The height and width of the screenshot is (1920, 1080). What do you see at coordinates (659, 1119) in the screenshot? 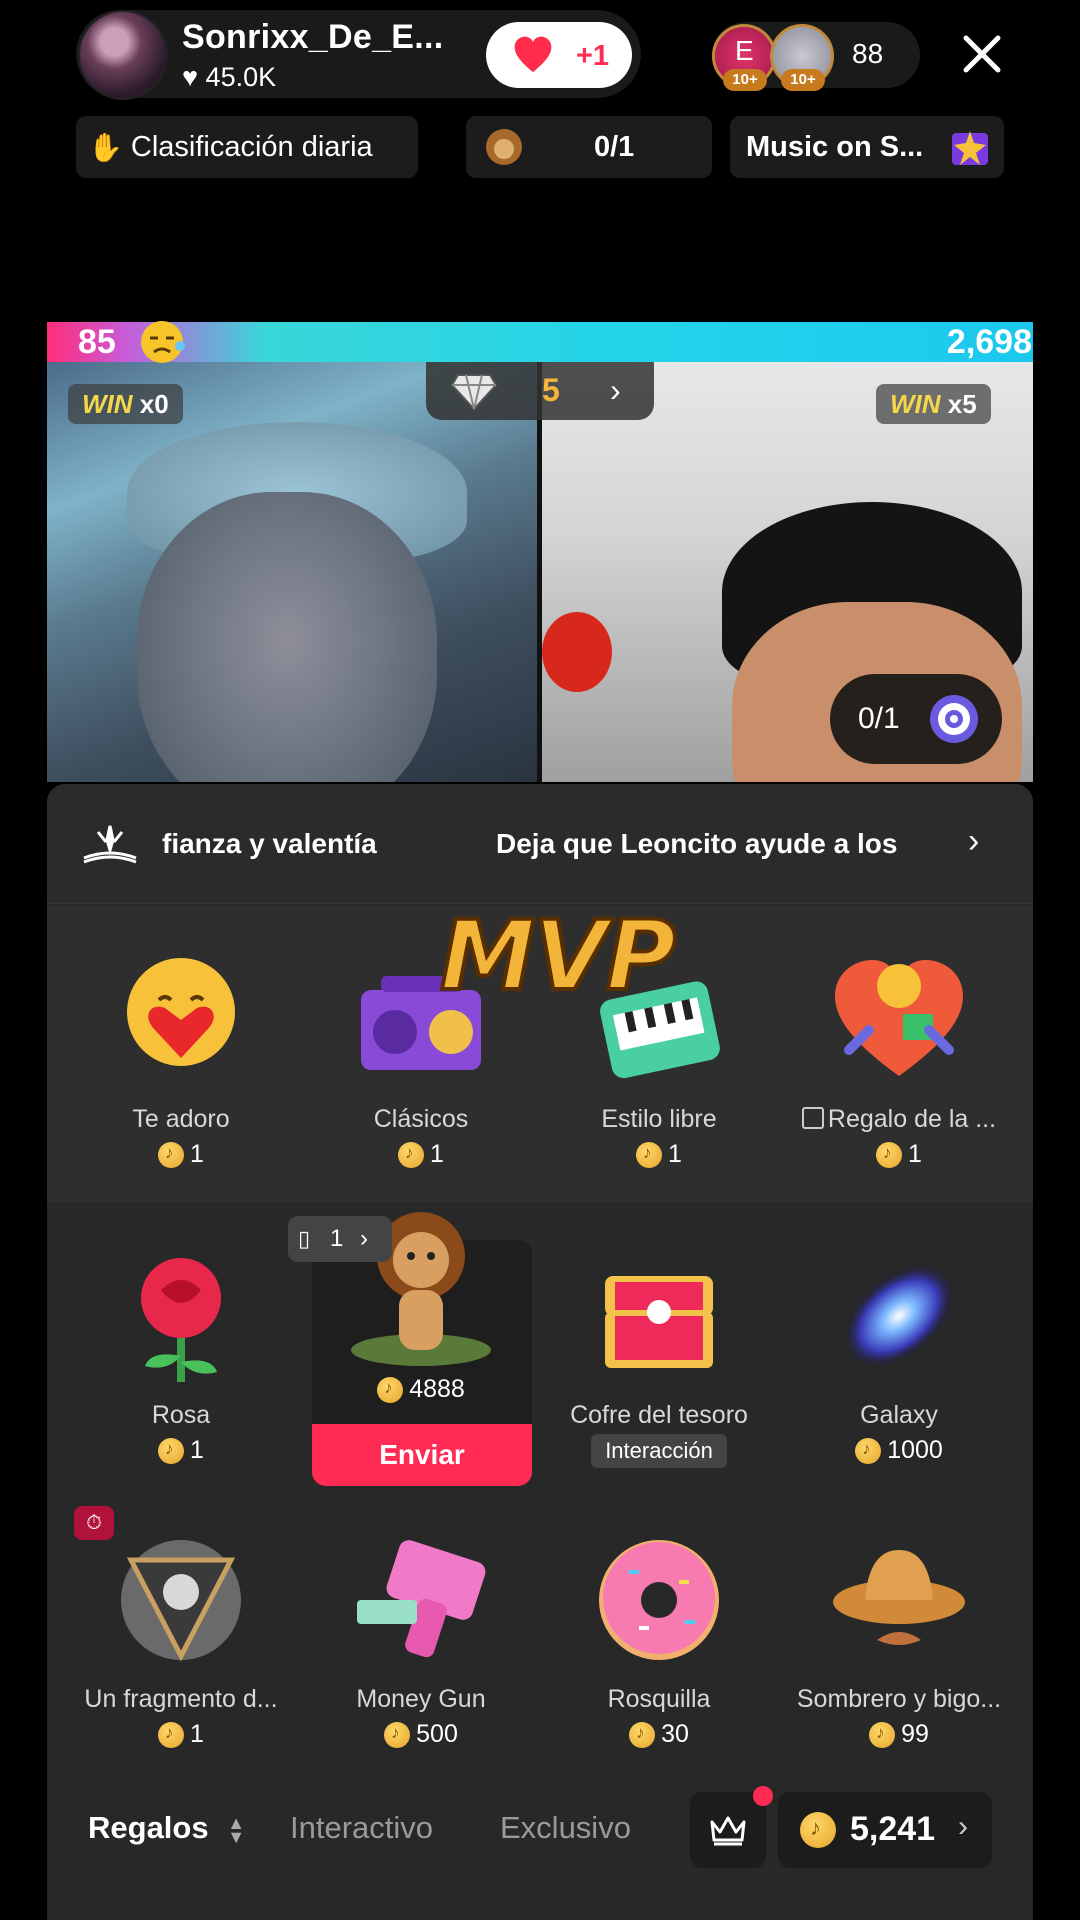
I see `gift-name: Estilo libre` at bounding box center [659, 1119].